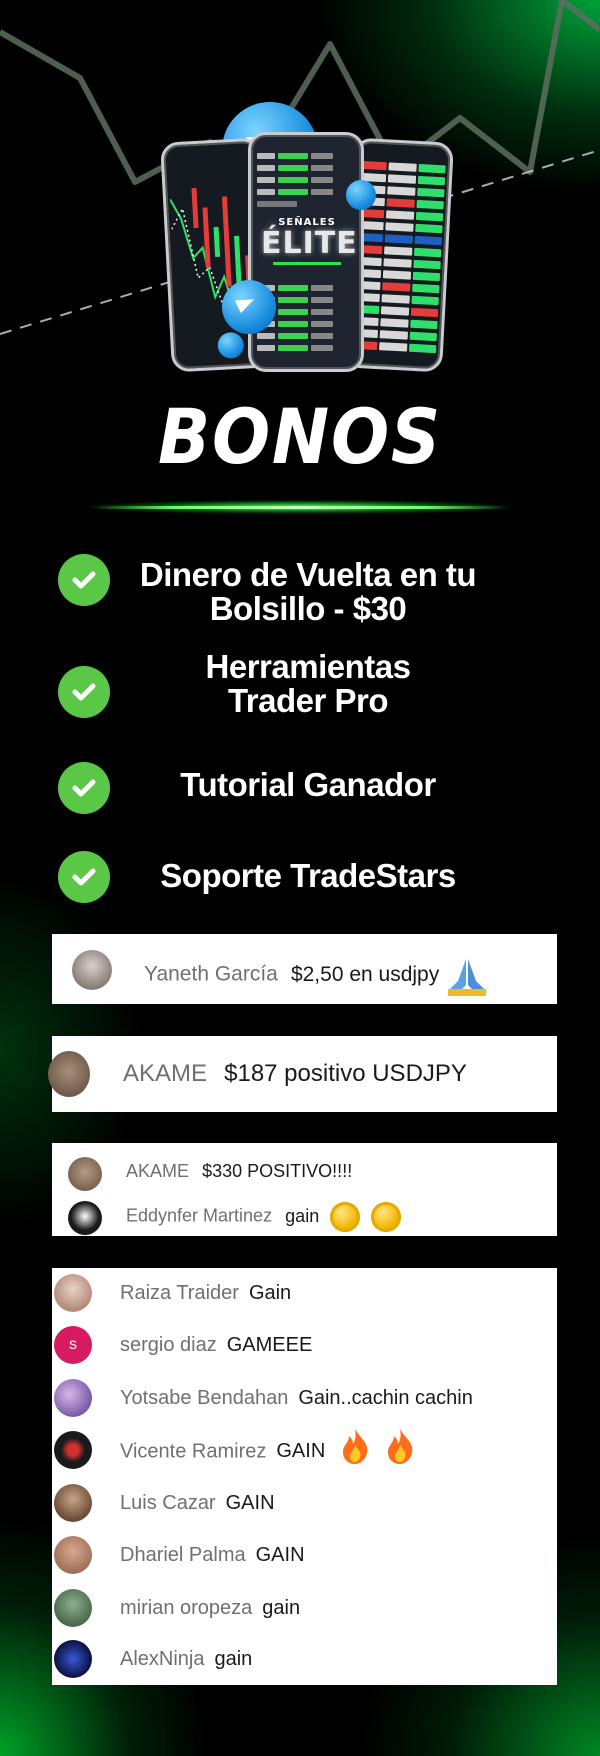 The height and width of the screenshot is (1756, 600). I want to click on elite-logo: SEÑALES ÉLITE, so click(309, 242).